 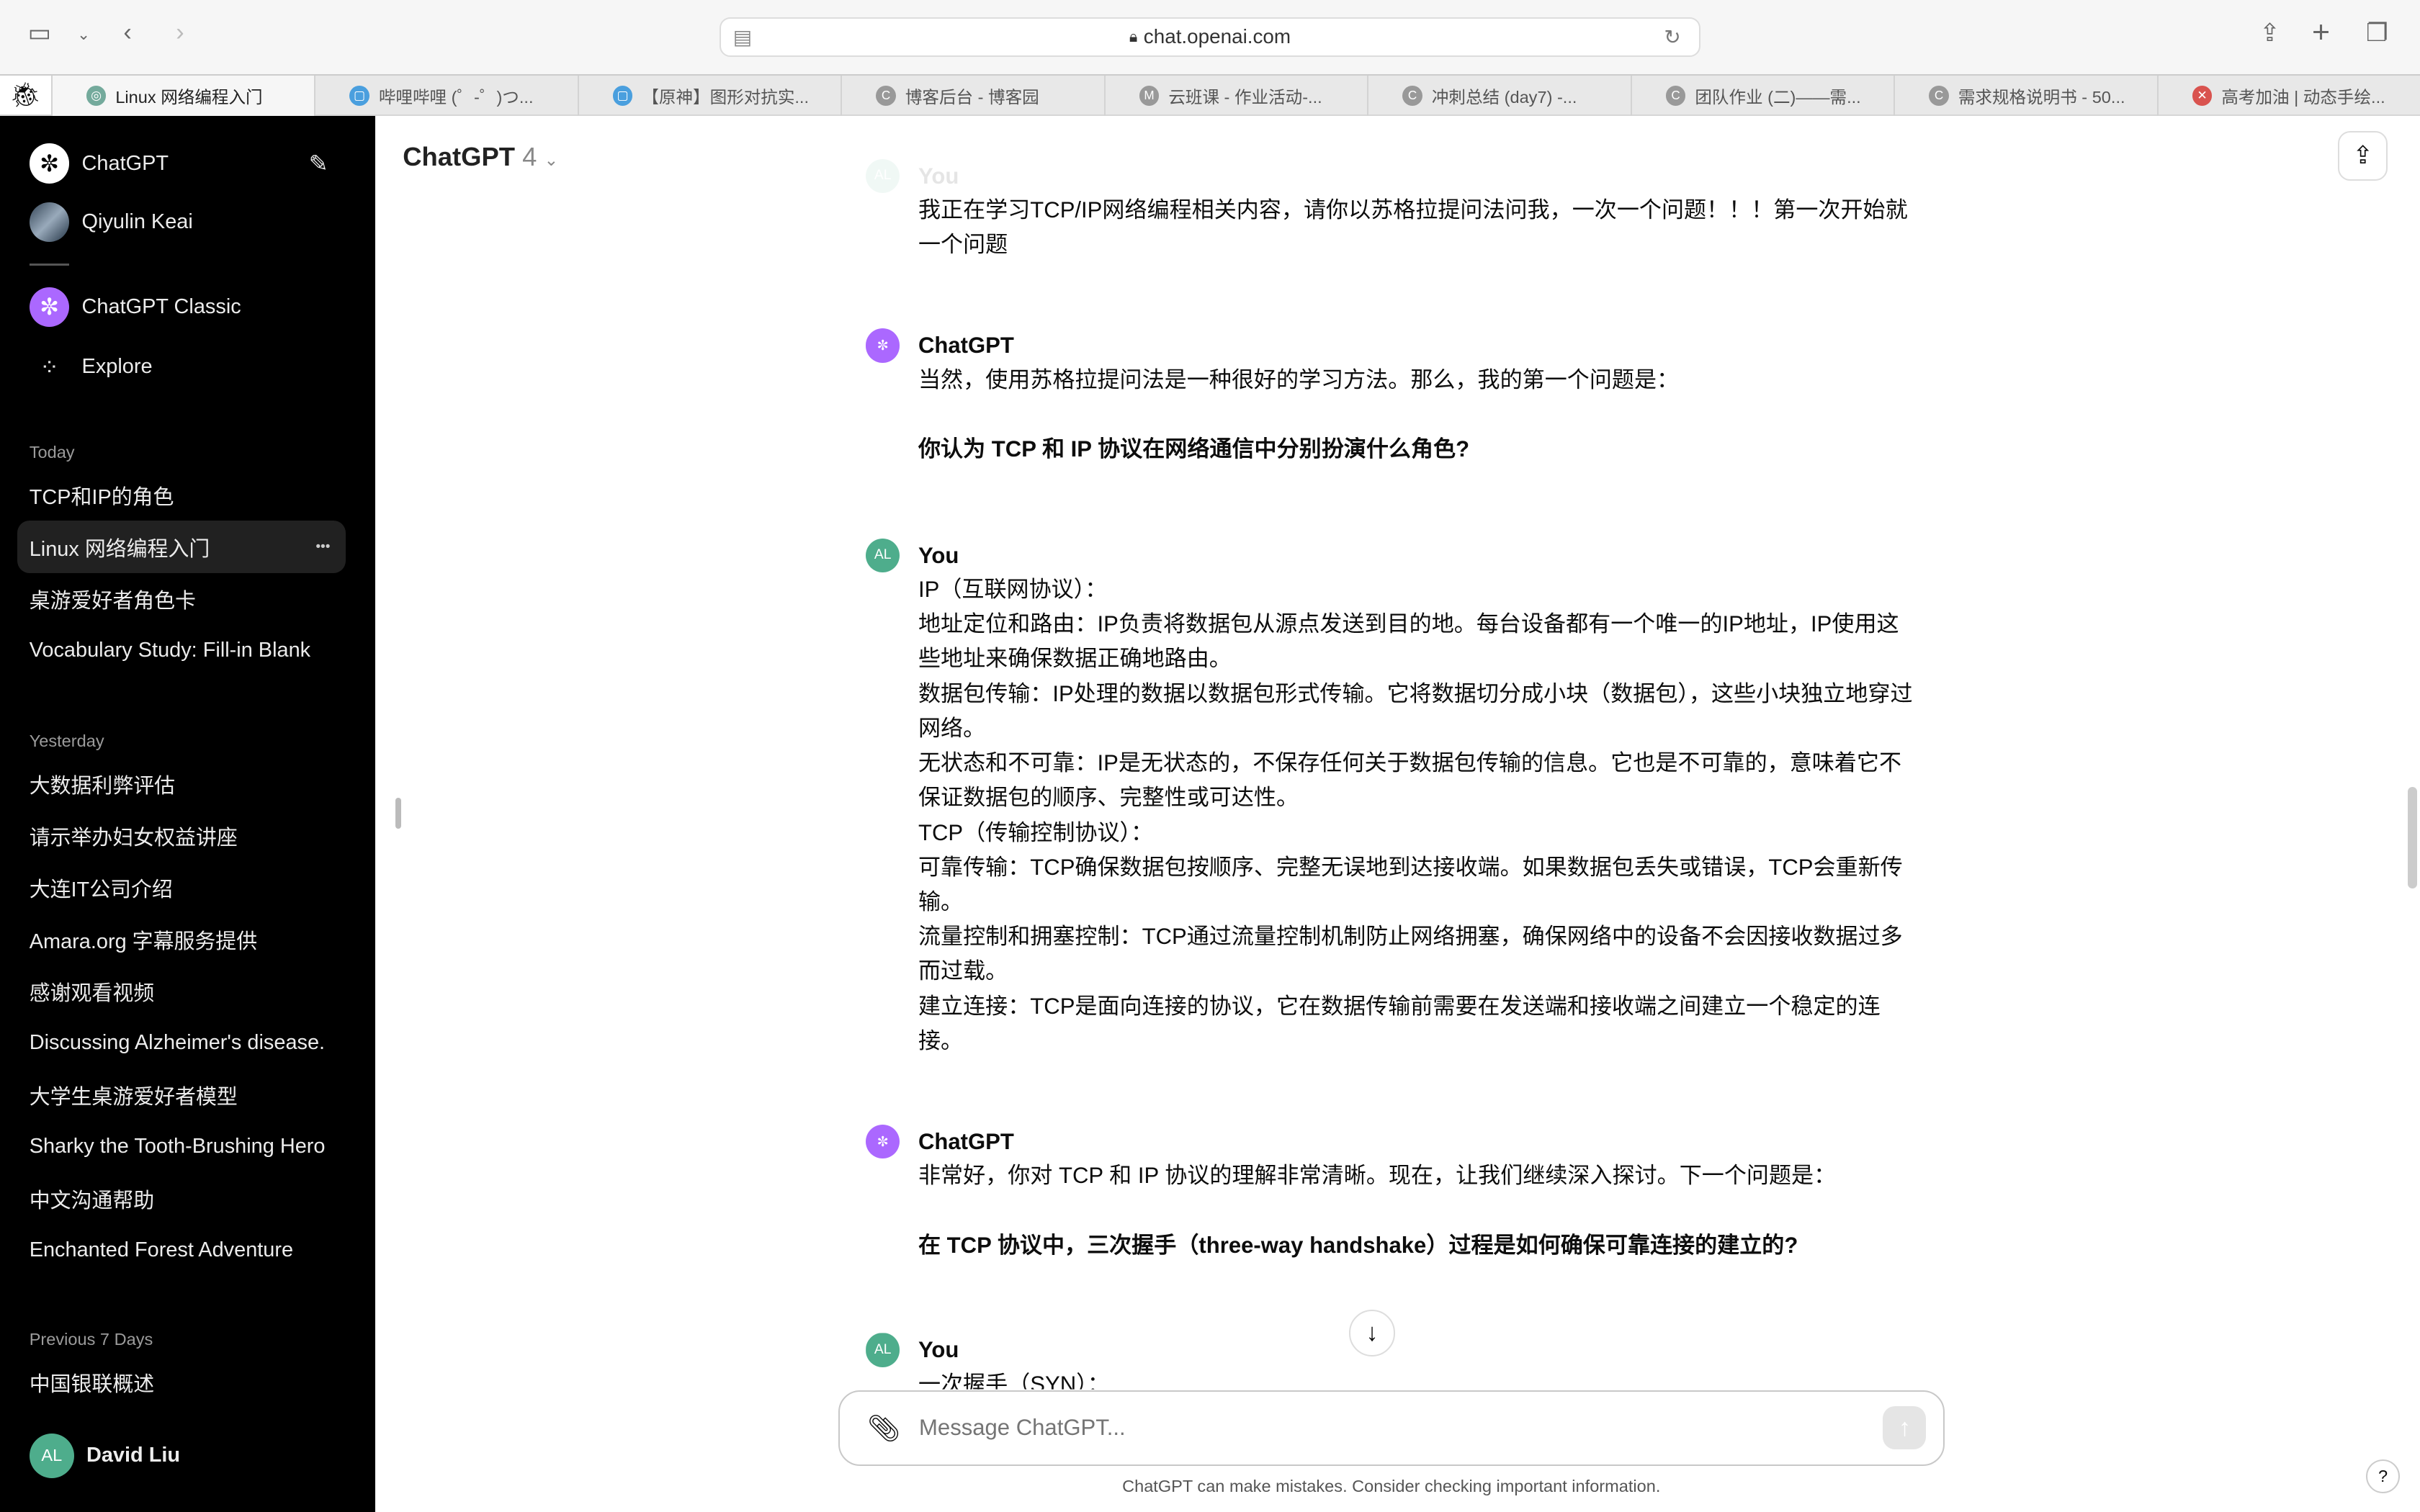 What do you see at coordinates (181, 887) in the screenshot?
I see `sidebar-chat-item: 大连IT公司介绍` at bounding box center [181, 887].